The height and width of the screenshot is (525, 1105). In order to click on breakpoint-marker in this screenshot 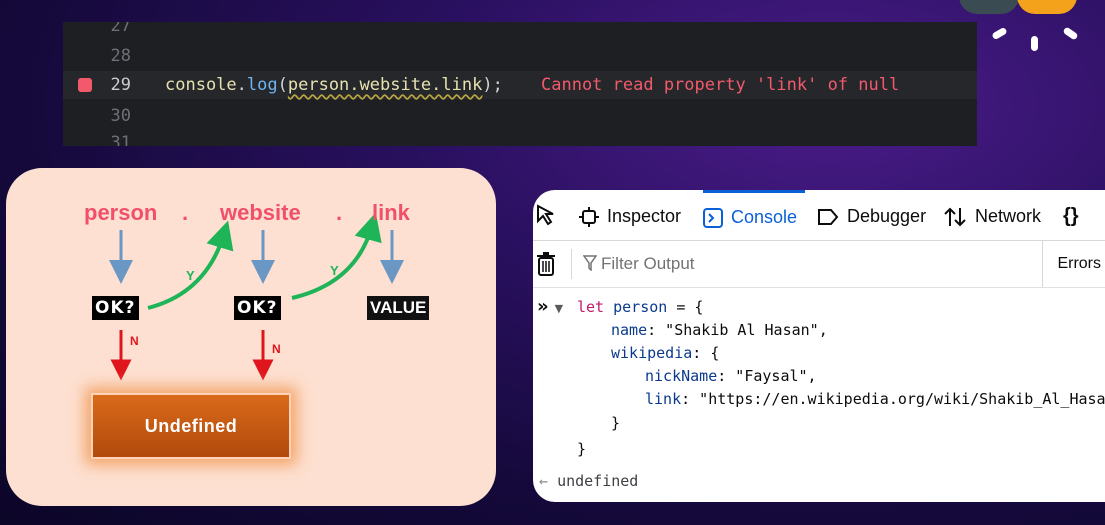, I will do `click(85, 85)`.